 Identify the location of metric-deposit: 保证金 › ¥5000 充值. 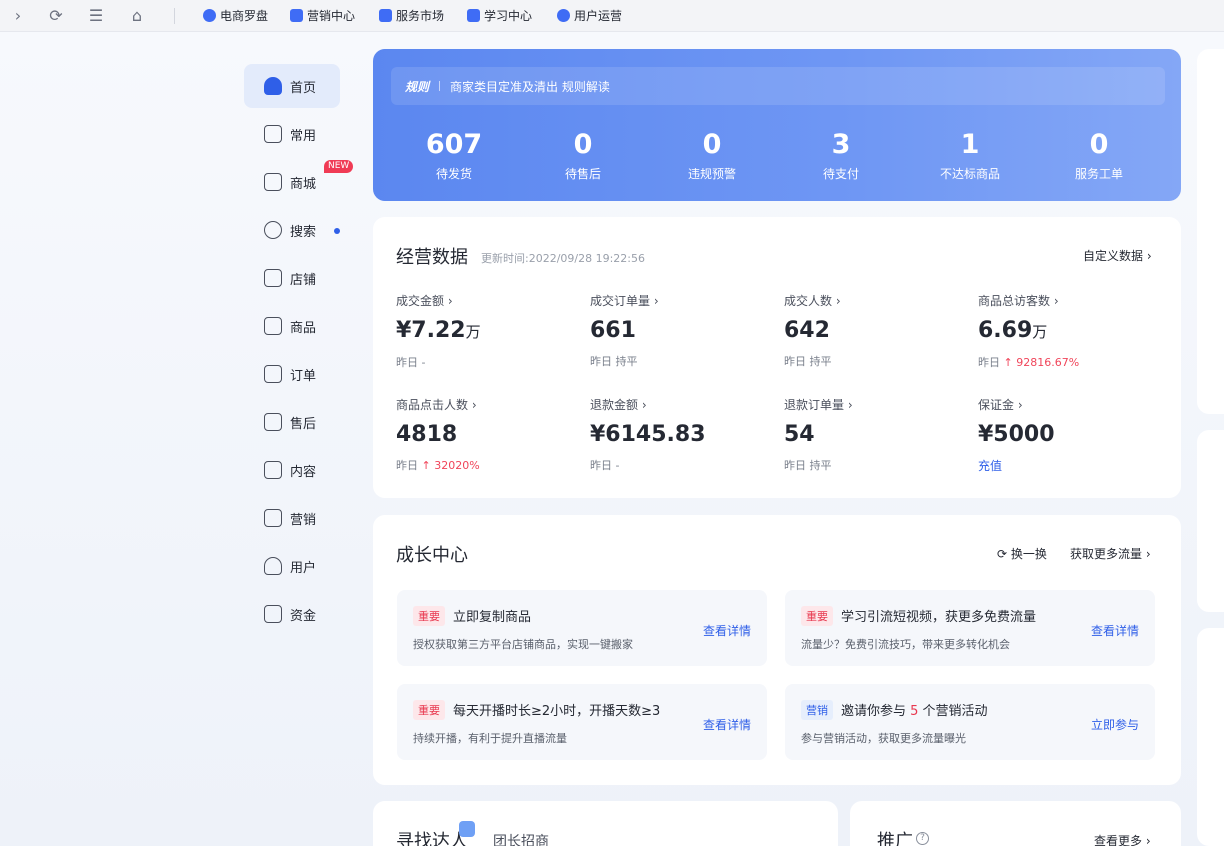
(1068, 435).